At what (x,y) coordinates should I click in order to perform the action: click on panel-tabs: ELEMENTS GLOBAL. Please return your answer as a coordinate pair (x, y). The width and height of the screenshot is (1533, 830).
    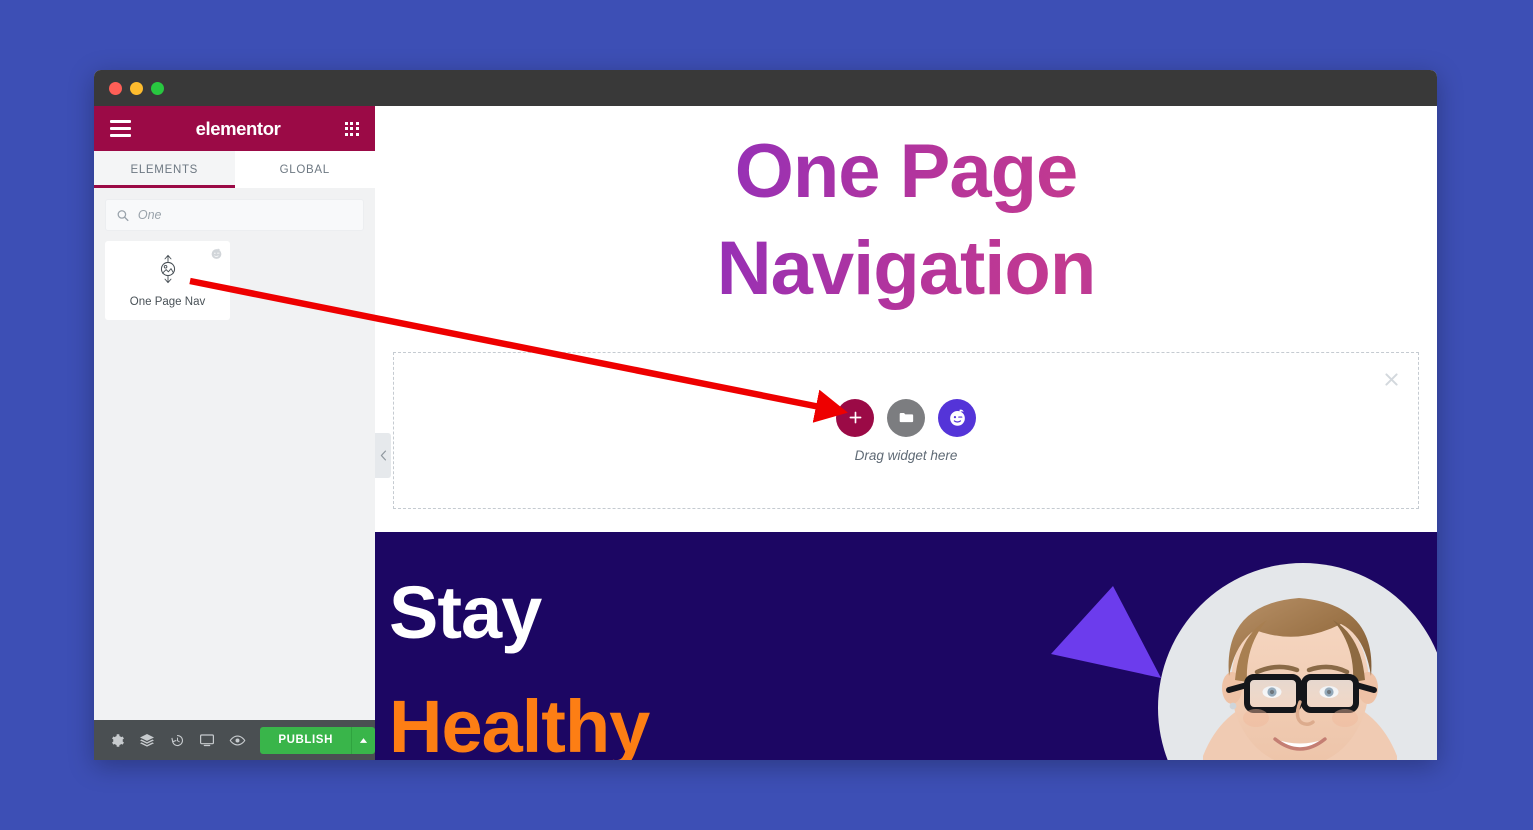
    Looking at the image, I should click on (234, 169).